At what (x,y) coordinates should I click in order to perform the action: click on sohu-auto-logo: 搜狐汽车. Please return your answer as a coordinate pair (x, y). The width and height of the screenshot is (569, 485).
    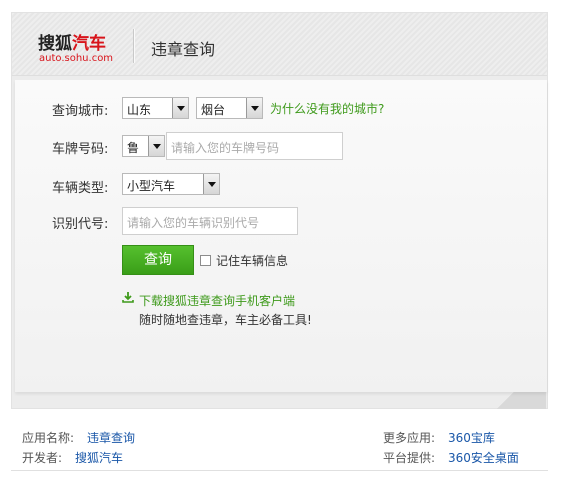
    Looking at the image, I should click on (72, 41).